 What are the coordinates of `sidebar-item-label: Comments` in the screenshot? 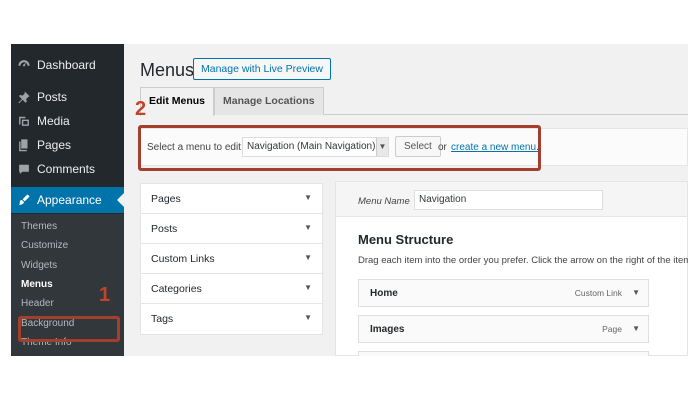 It's located at (66, 169).